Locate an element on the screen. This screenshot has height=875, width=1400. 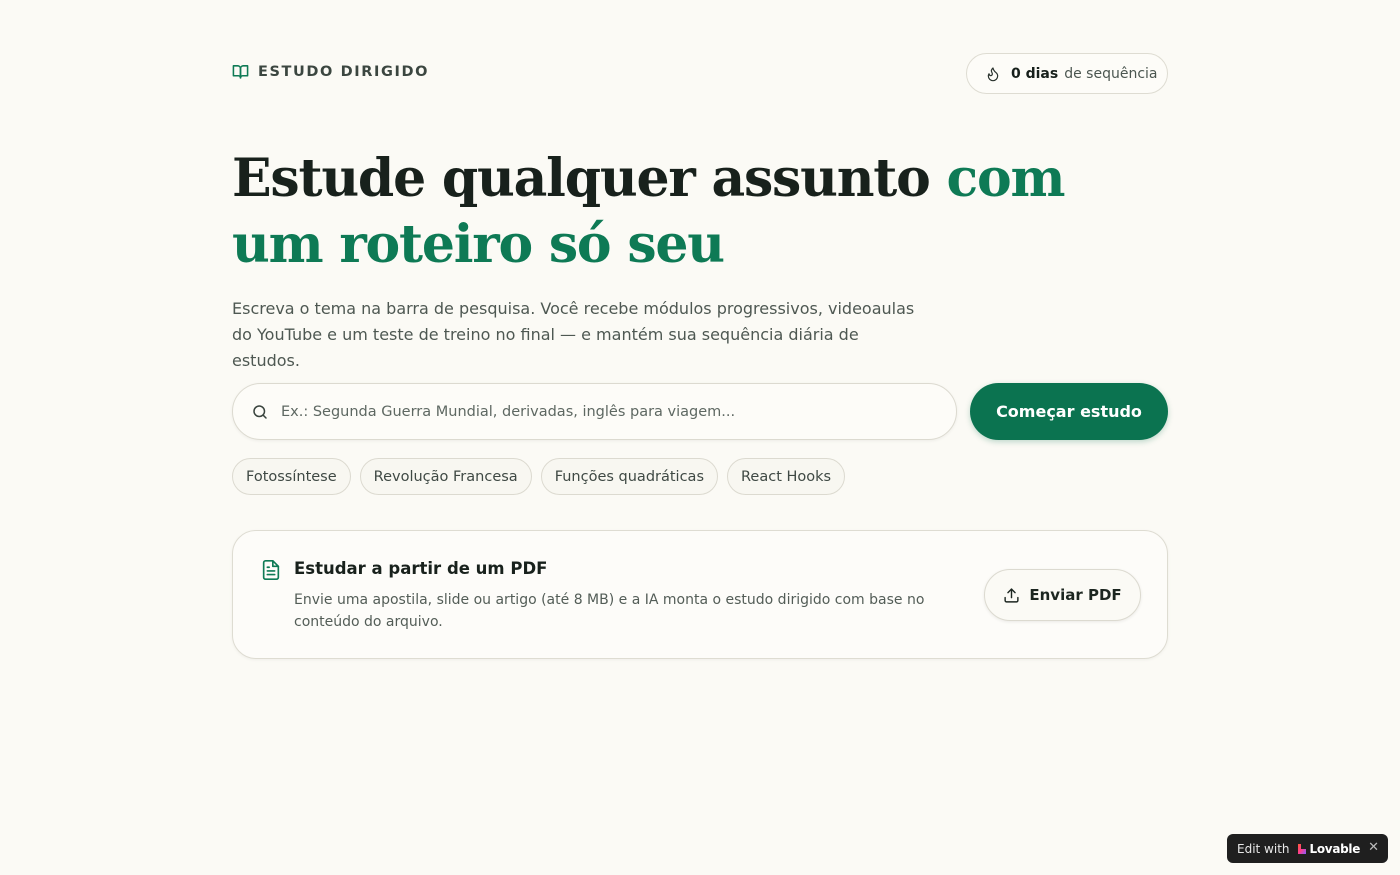
upload-icon is located at coordinates (1011, 595).